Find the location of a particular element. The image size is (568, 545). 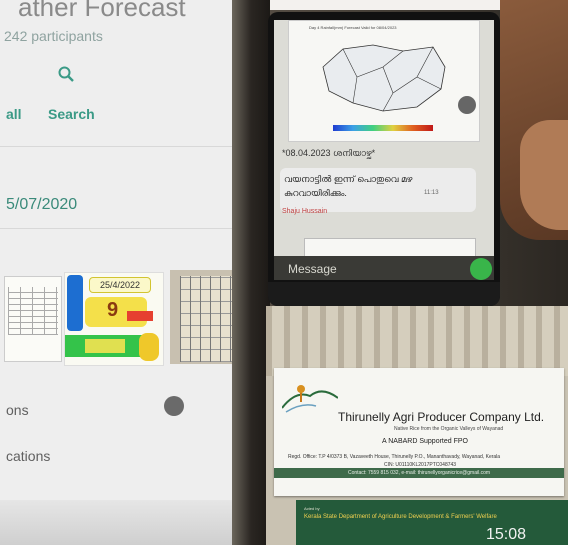

share-icon is located at coordinates (467, 105).